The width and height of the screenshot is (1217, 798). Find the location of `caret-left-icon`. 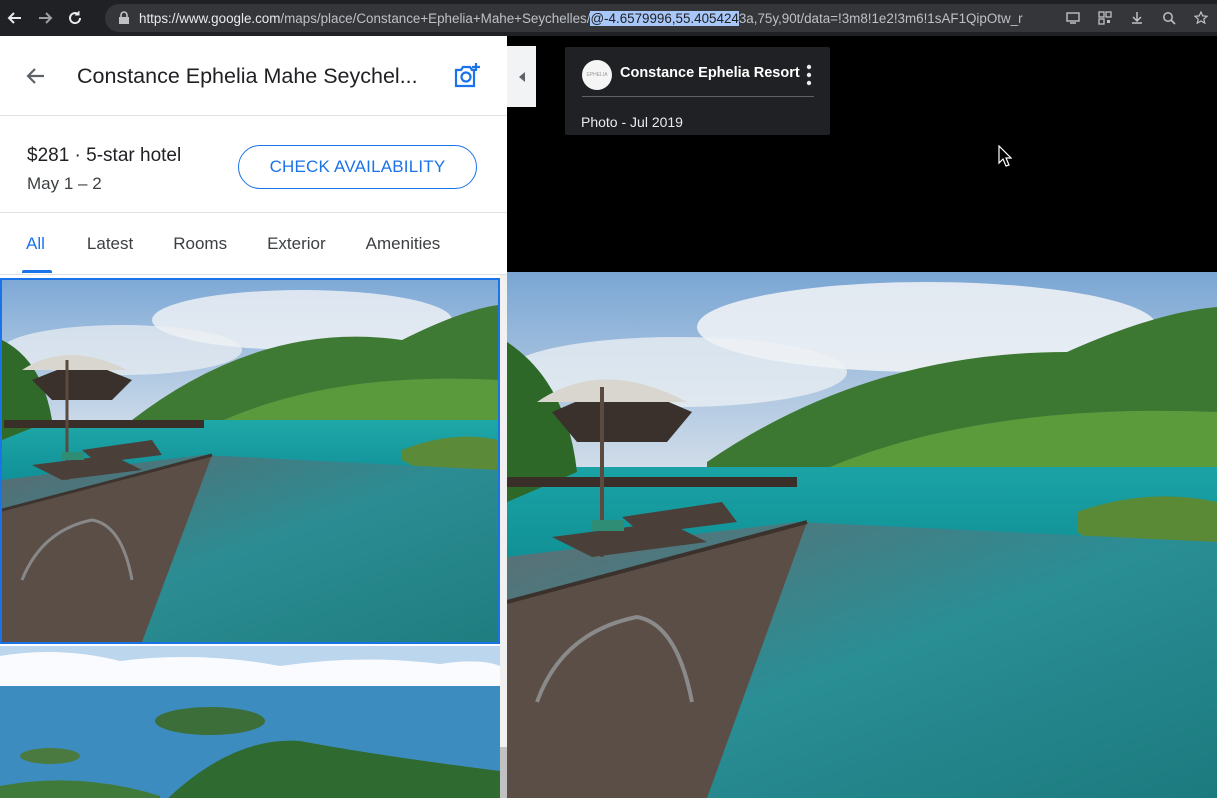

caret-left-icon is located at coordinates (521, 76).